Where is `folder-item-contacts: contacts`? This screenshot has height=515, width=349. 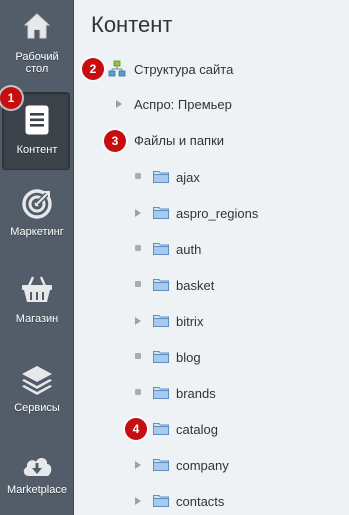 folder-item-contacts: contacts is located at coordinates (200, 501).